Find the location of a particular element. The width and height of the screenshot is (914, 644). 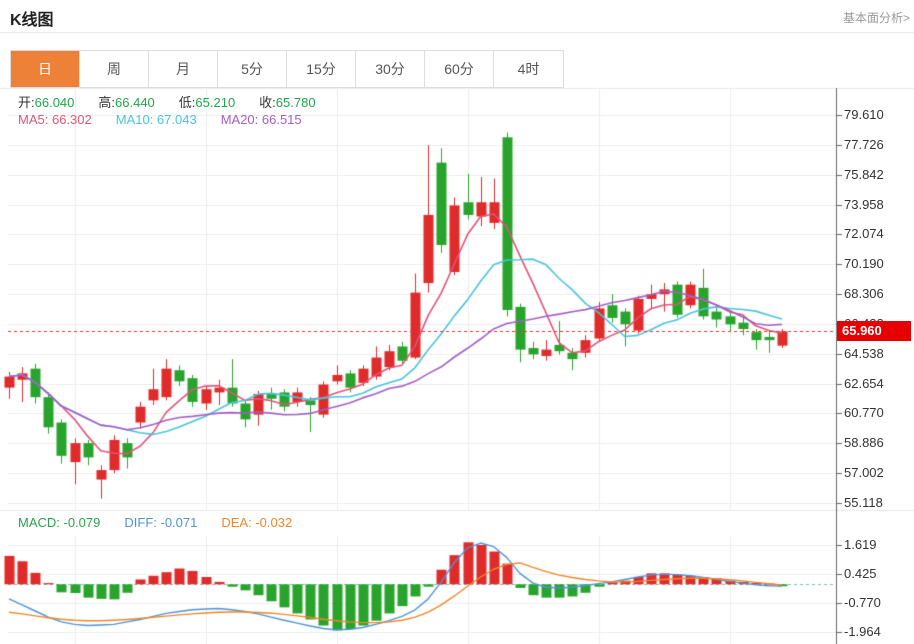

tab-周: 周 is located at coordinates (114, 69).